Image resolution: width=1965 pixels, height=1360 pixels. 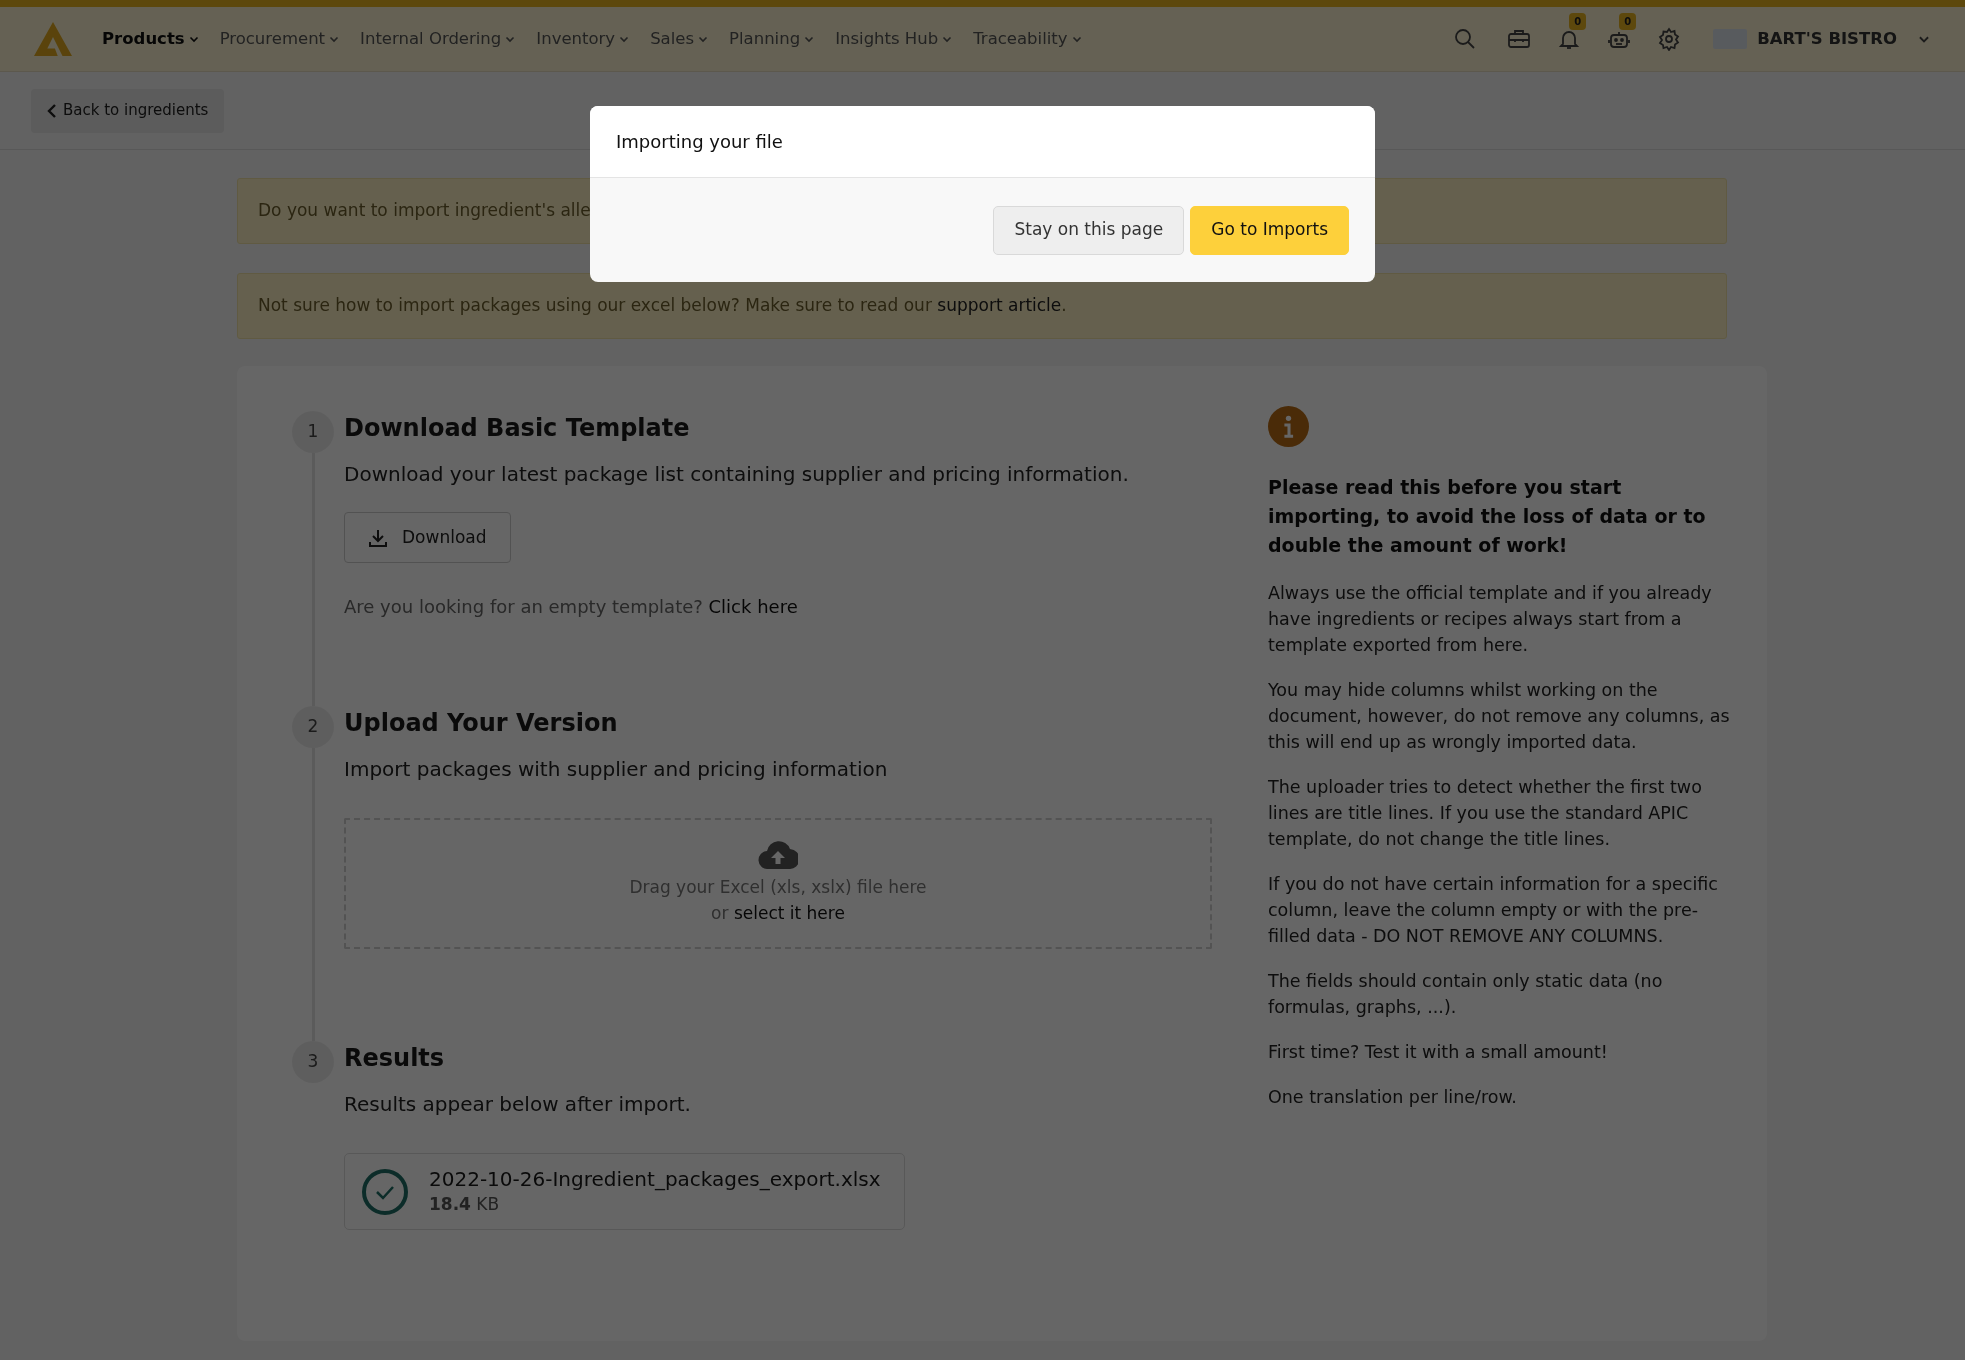 I want to click on info-paragraph: You may hide columns whilst working on the document, however, do not remove any columns, as this will end up as wrongly imported data., so click(x=1499, y=716).